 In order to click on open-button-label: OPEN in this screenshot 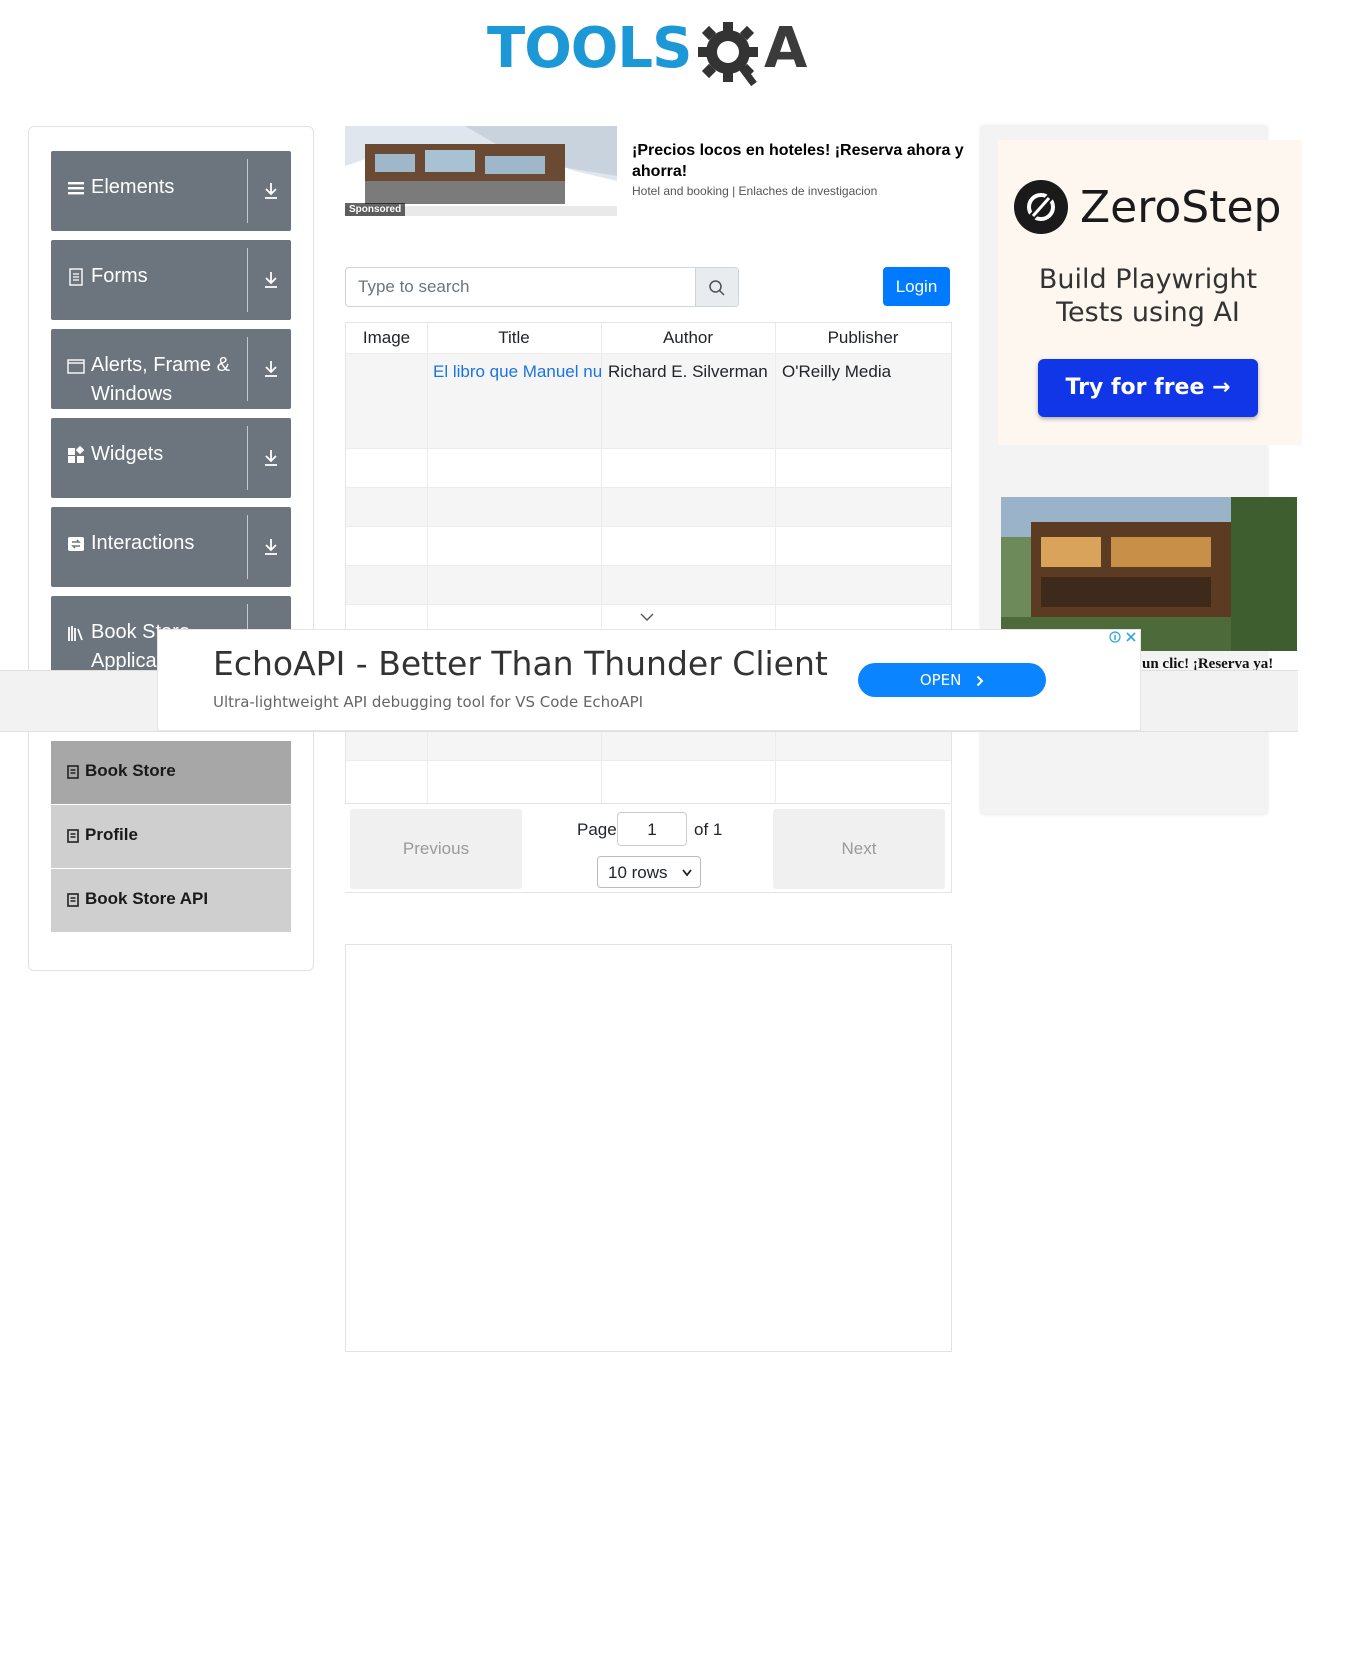, I will do `click(940, 680)`.